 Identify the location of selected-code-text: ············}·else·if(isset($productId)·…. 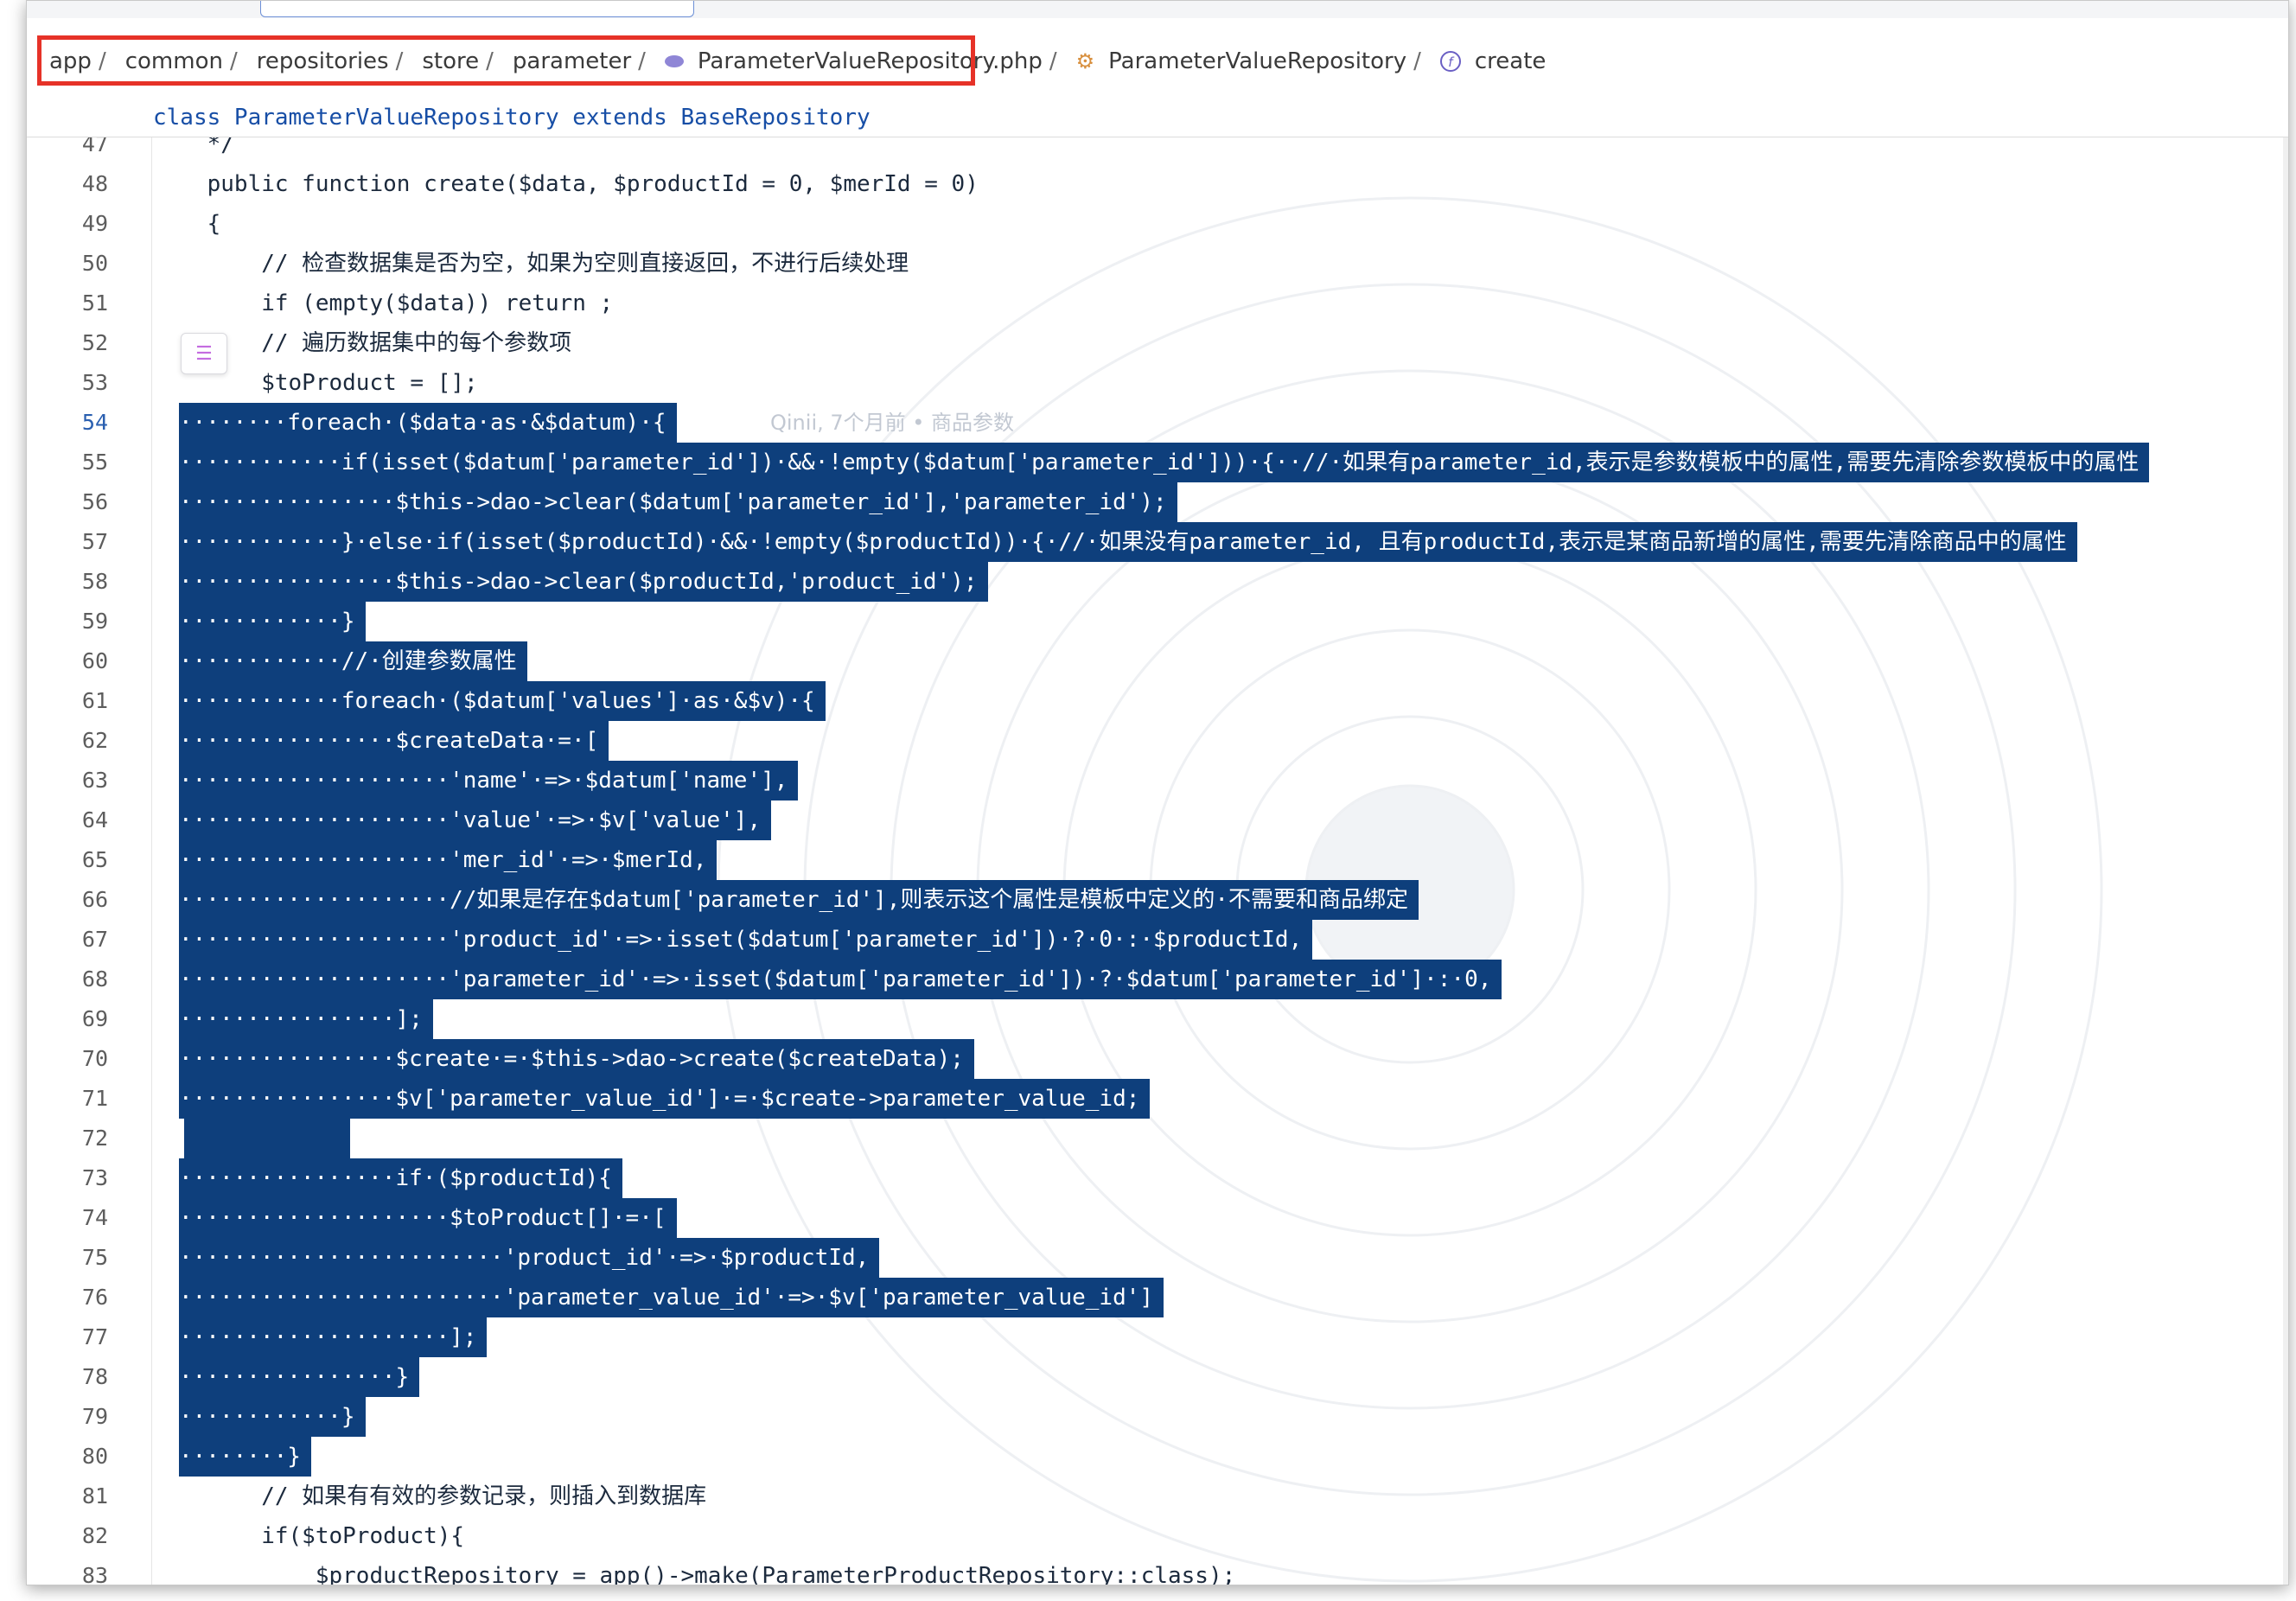
(1128, 542).